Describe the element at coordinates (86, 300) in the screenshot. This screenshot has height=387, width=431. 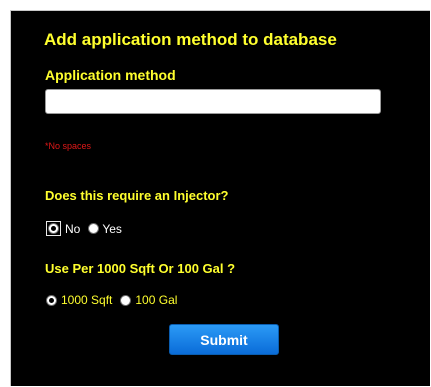
I see `usage-1000-sqft-label: 1000 Sqft` at that location.